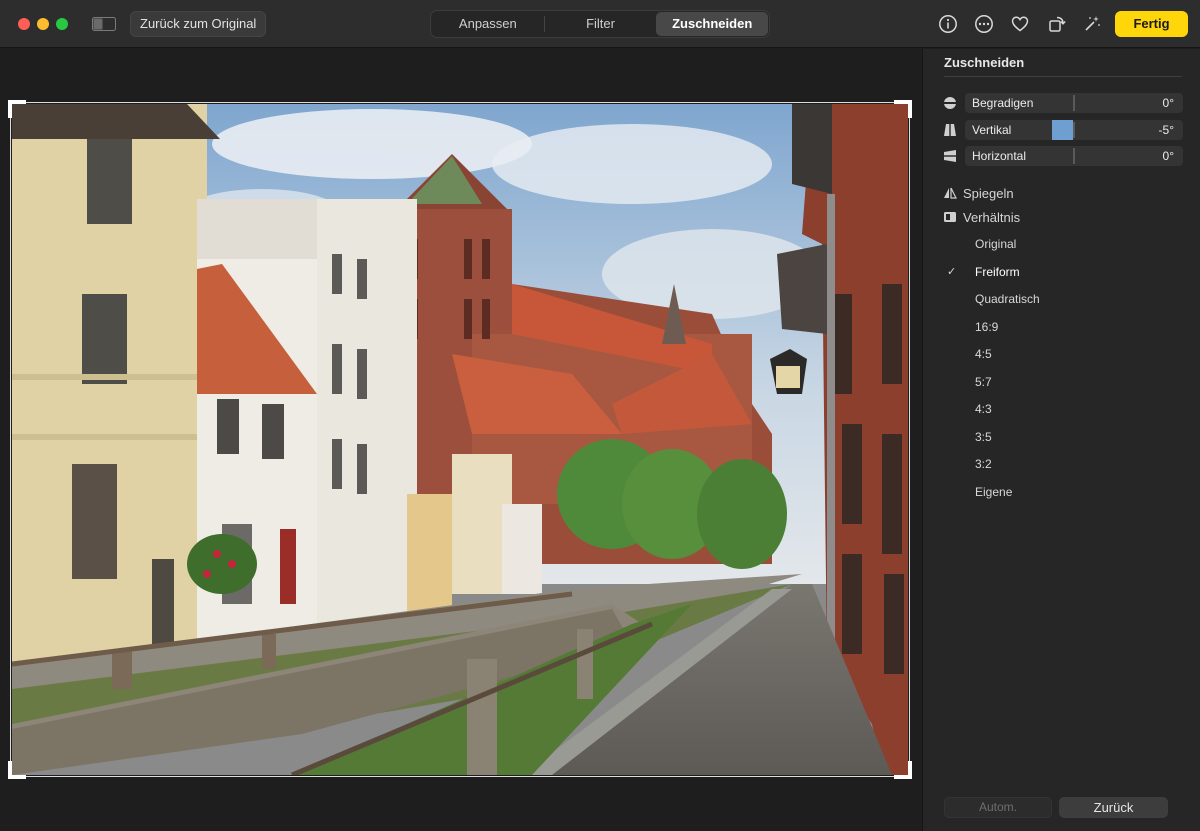 Image resolution: width=1200 pixels, height=831 pixels. I want to click on horizontal-label: Horizontal, so click(999, 156).